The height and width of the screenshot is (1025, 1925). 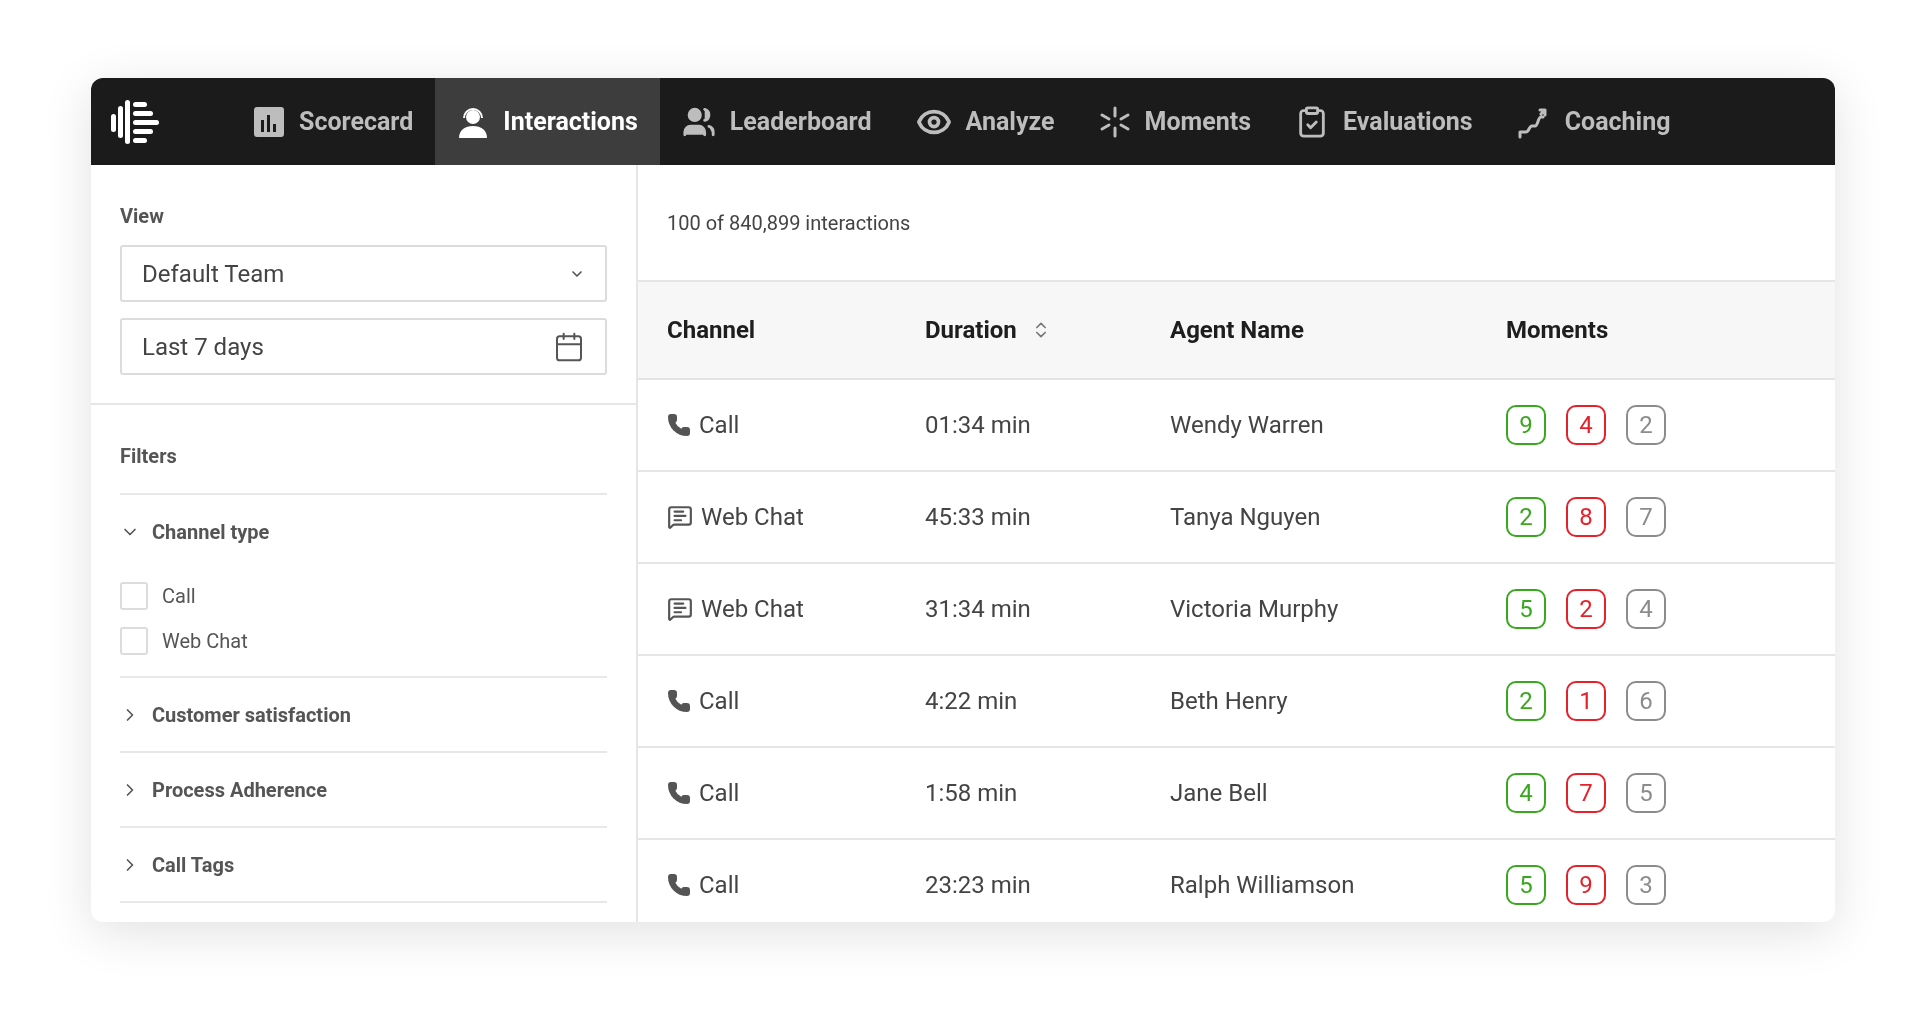 What do you see at coordinates (569, 346) in the screenshot?
I see `calendar-icon` at bounding box center [569, 346].